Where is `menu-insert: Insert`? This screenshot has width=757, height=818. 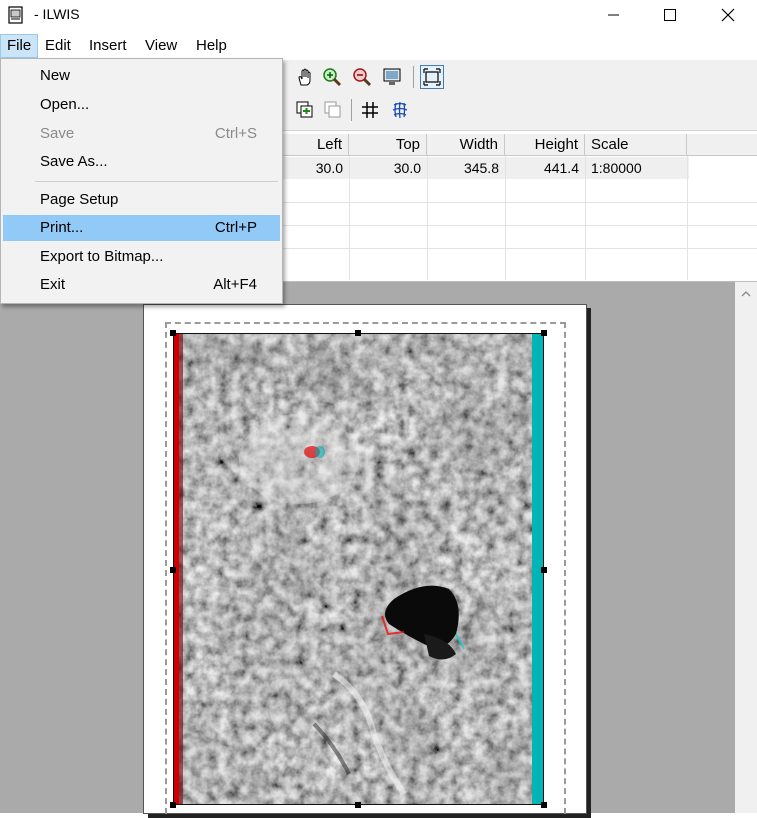 menu-insert: Insert is located at coordinates (108, 46).